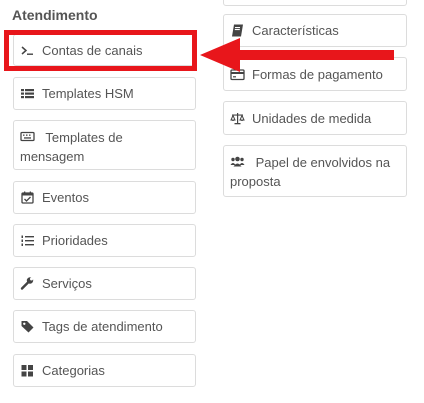  I want to click on card-label: Templates HSM, so click(88, 93).